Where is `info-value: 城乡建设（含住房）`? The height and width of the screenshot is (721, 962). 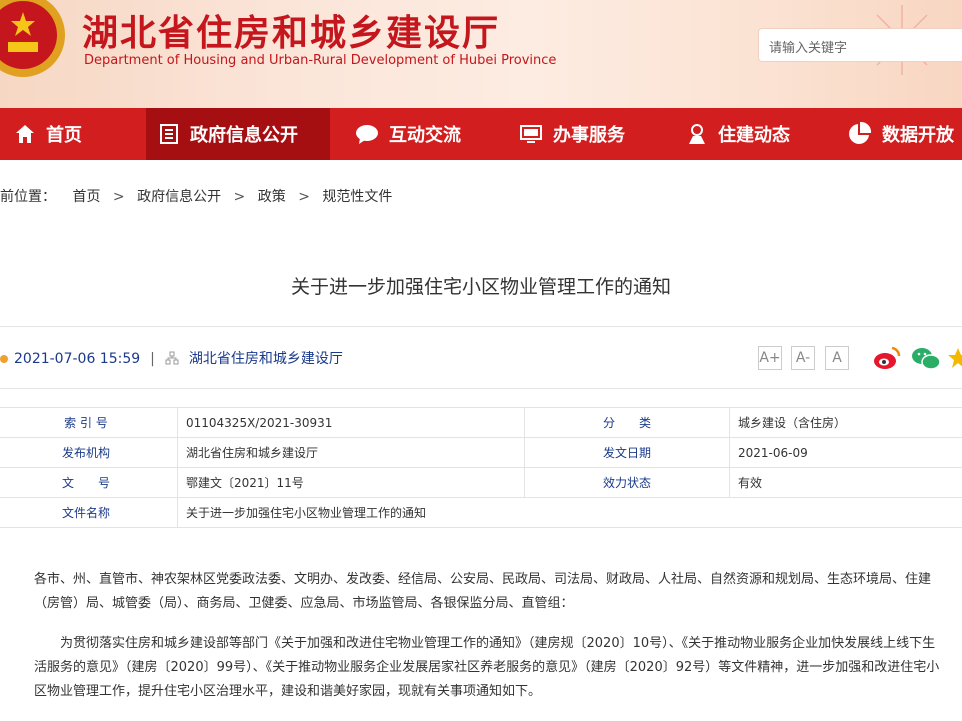
info-value: 城乡建设（含住房） is located at coordinates (845, 422).